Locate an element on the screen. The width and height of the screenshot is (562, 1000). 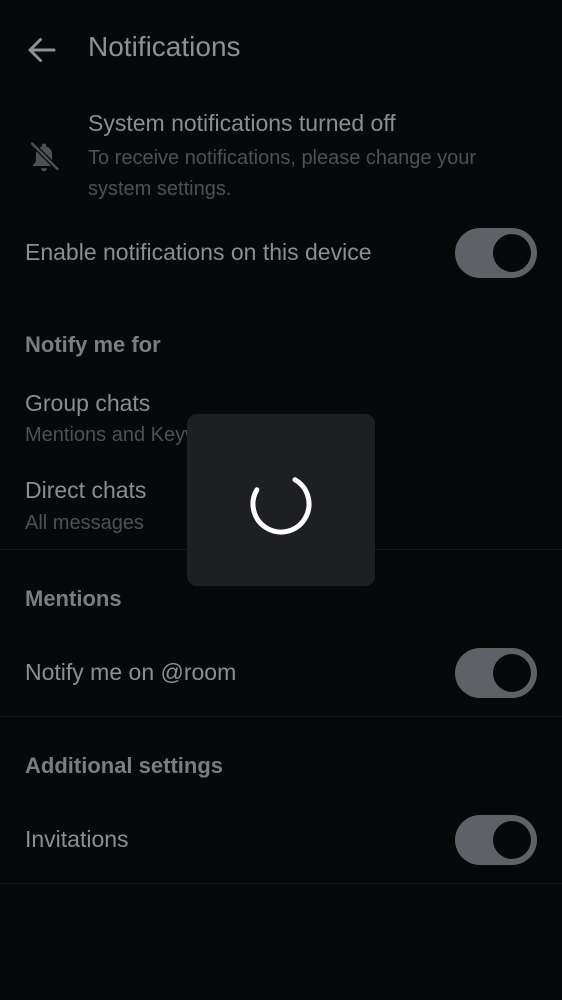
notify-room-toggle is located at coordinates (496, 673).